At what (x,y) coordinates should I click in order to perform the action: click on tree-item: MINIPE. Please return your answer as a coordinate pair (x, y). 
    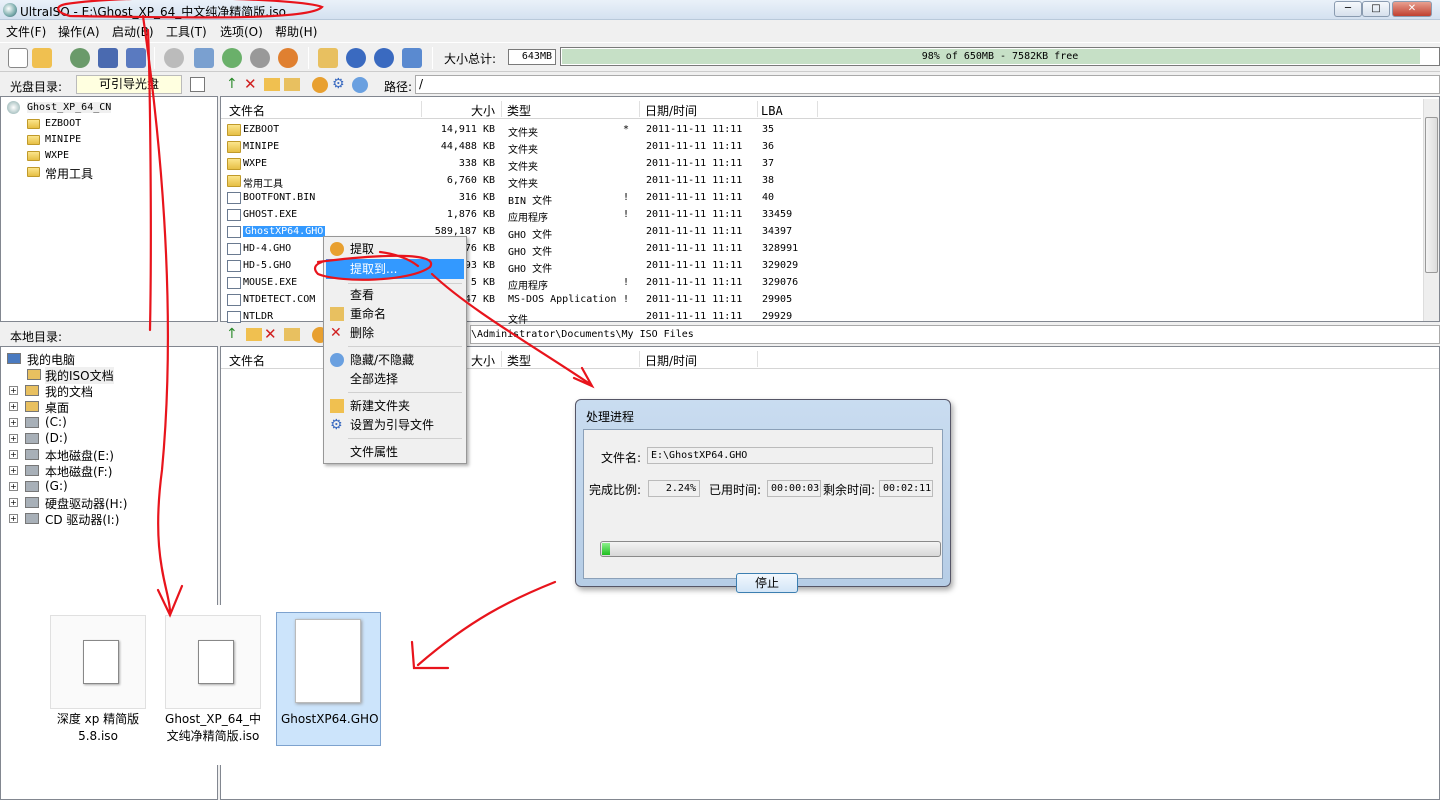
    Looking at the image, I should click on (63, 139).